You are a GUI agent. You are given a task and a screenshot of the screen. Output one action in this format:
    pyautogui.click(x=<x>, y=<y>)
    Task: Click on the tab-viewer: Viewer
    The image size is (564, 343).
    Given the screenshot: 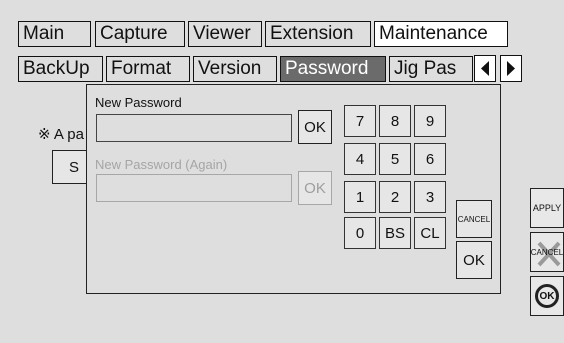 What is the action you would take?
    pyautogui.click(x=225, y=34)
    